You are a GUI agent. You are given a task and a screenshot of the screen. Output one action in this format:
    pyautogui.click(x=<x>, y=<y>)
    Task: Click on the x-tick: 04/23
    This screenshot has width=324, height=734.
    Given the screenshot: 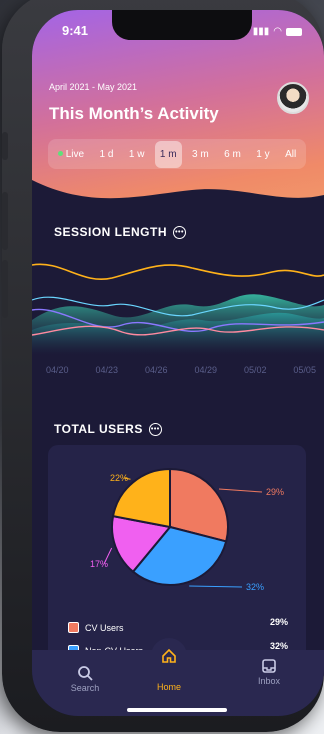 What is the action you would take?
    pyautogui.click(x=107, y=370)
    